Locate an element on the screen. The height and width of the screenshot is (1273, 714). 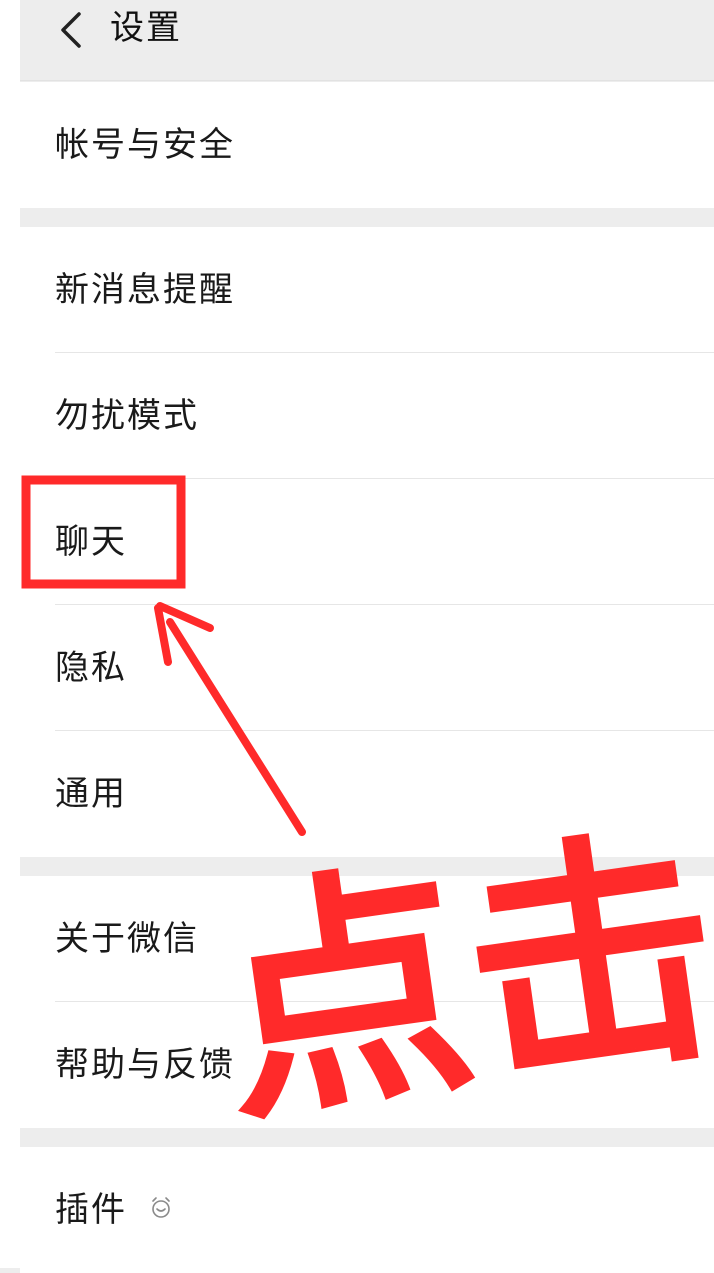
settings-item-privacy: 隐私 is located at coordinates (367, 668).